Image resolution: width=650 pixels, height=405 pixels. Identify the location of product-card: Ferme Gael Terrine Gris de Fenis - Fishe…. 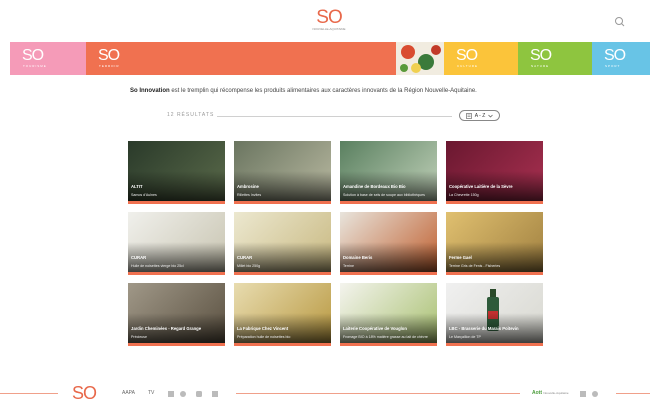
(494, 243).